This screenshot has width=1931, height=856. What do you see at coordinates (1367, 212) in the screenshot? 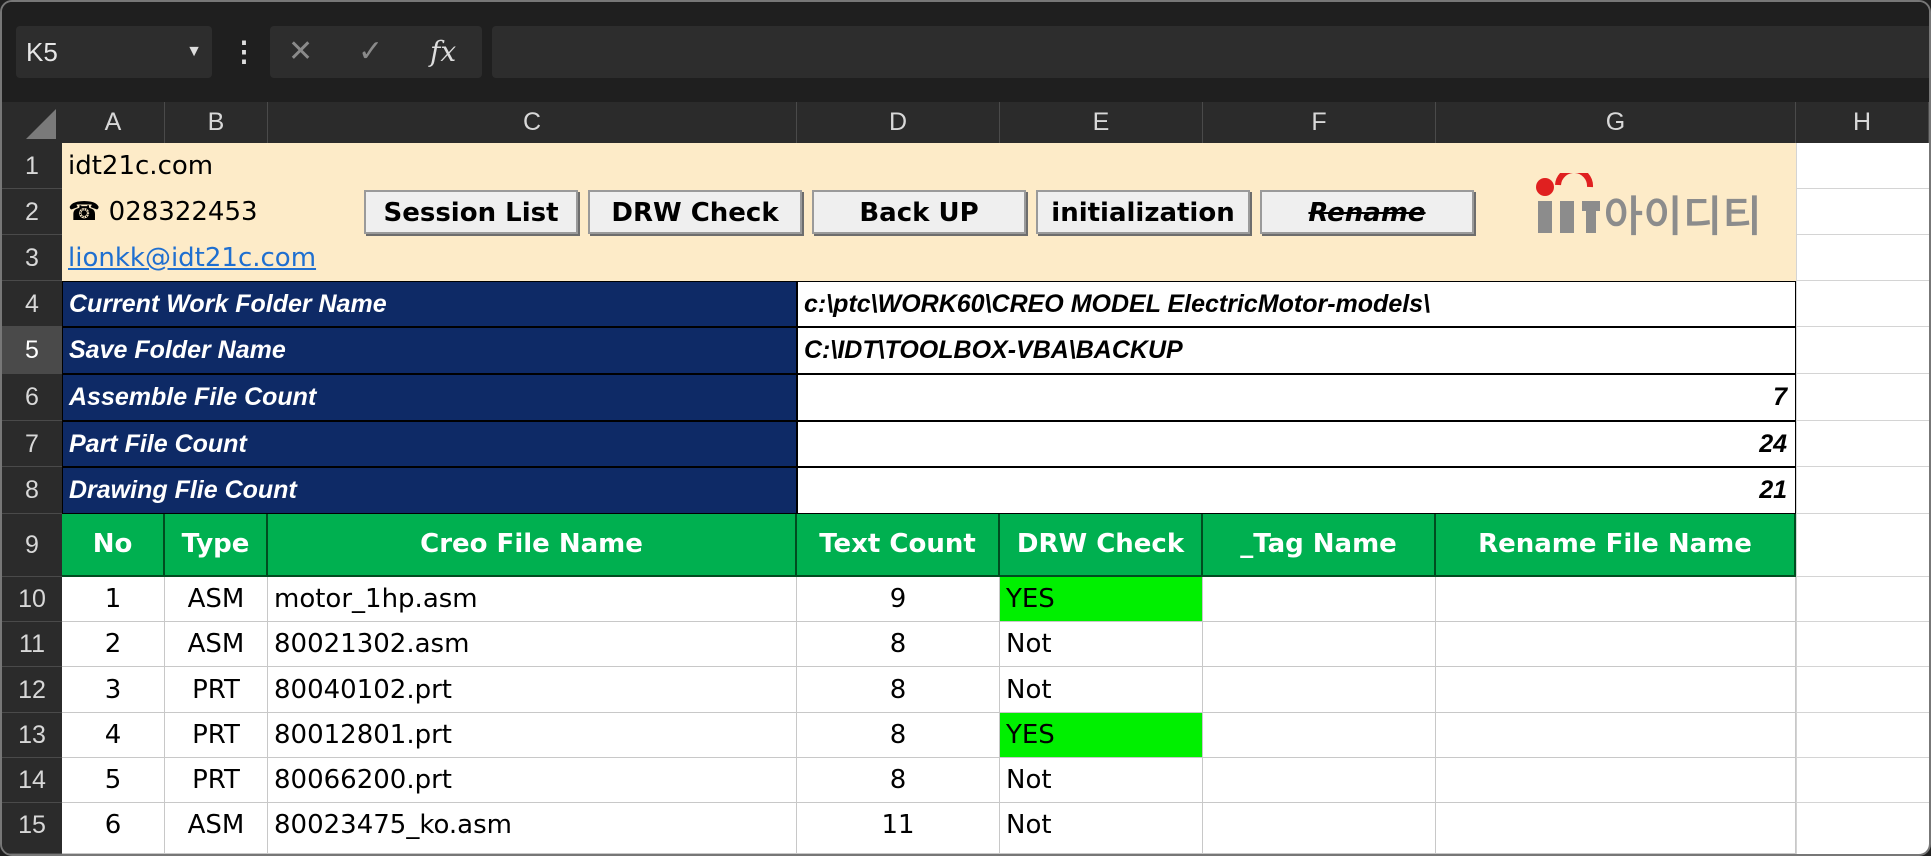
I see `rename-button: Rename` at bounding box center [1367, 212].